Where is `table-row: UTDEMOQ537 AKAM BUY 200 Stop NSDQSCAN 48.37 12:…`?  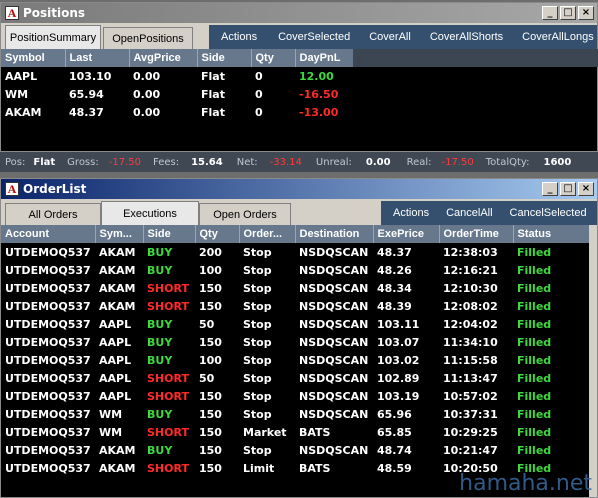
table-row: UTDEMOQ537 AKAM BUY 200 Stop NSDQSCAN 48.37 12:… is located at coordinates (296, 252).